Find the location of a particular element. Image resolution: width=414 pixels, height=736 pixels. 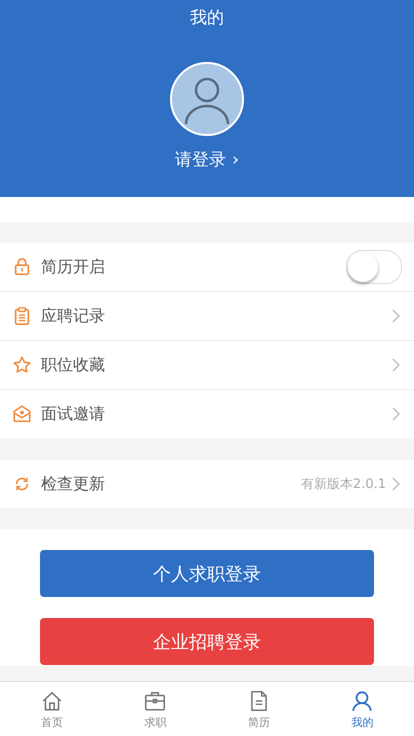

menu-item: 检查更新 有新版本2.0.1 is located at coordinates (207, 484).